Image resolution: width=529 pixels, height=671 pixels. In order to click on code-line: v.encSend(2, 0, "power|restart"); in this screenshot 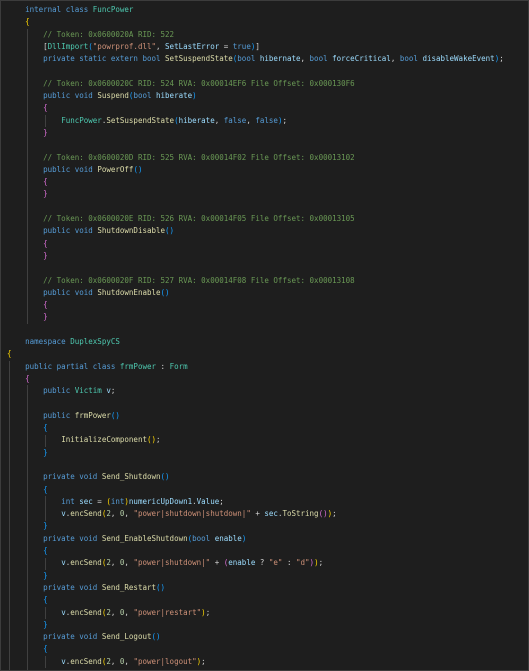, I will do `click(255, 613)`.